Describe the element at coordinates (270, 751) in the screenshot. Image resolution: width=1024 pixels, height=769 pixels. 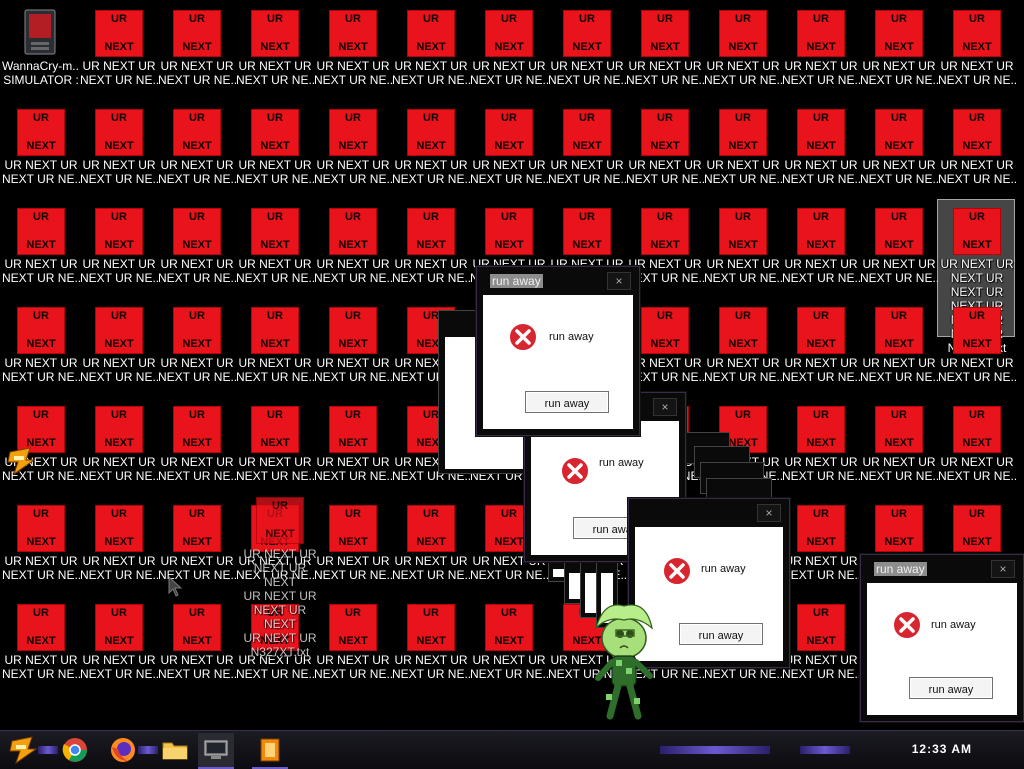
I see `taskbar-app-button` at that location.